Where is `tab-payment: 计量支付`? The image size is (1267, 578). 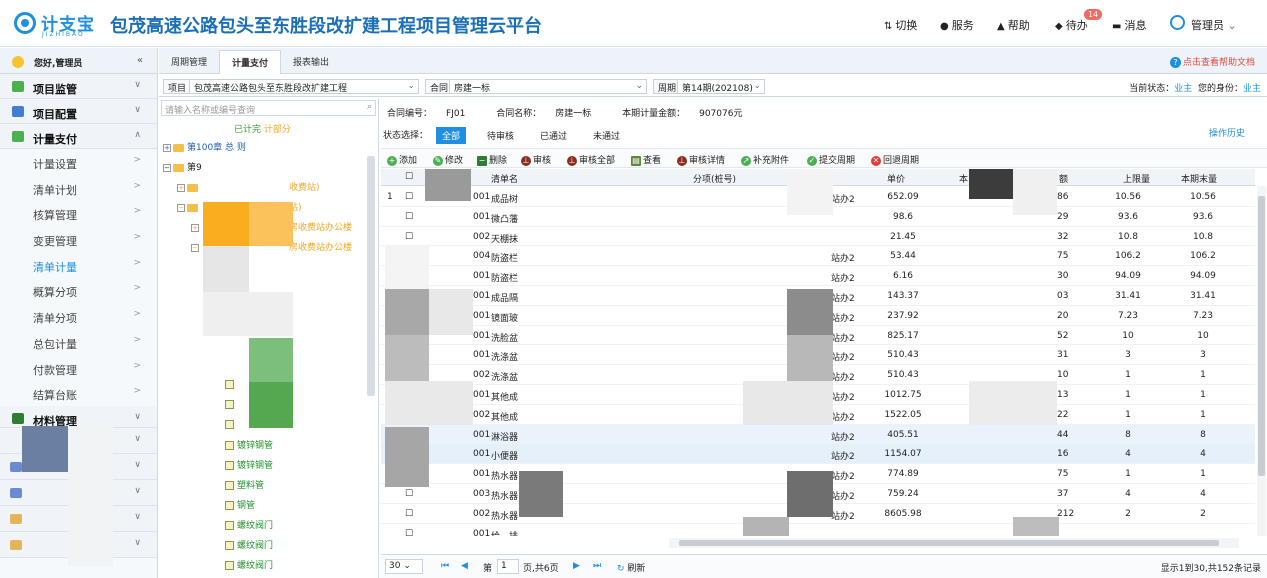
tab-payment: 计量支付 is located at coordinates (250, 62).